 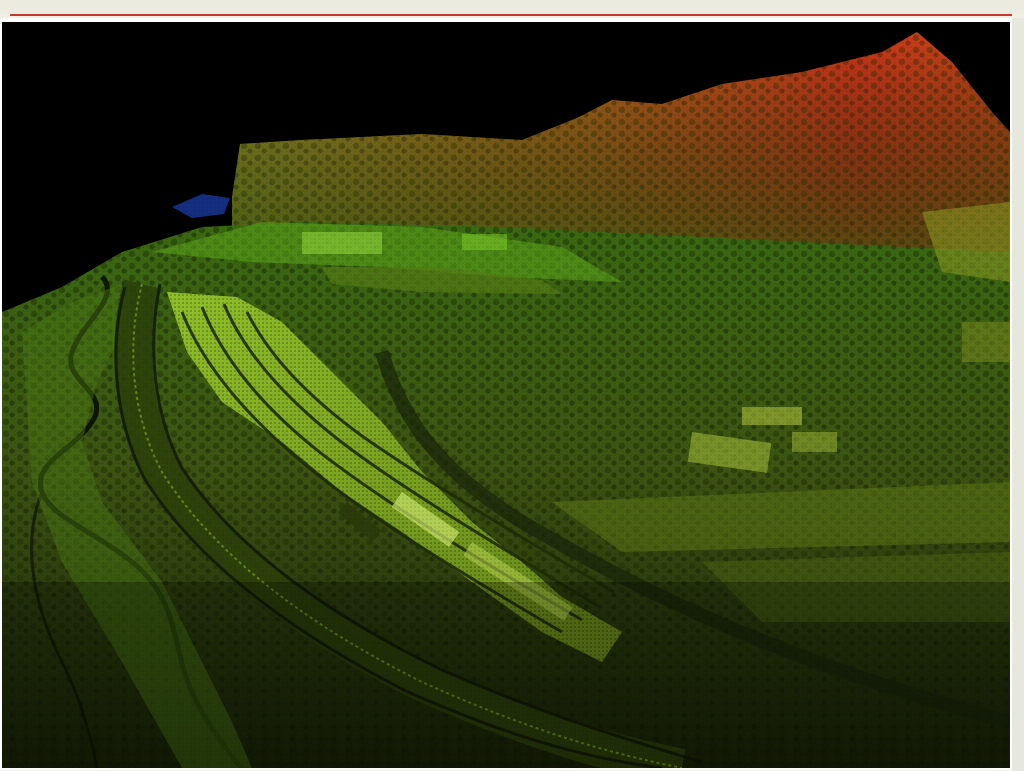 I want to click on accent-rule, so click(x=511, y=15).